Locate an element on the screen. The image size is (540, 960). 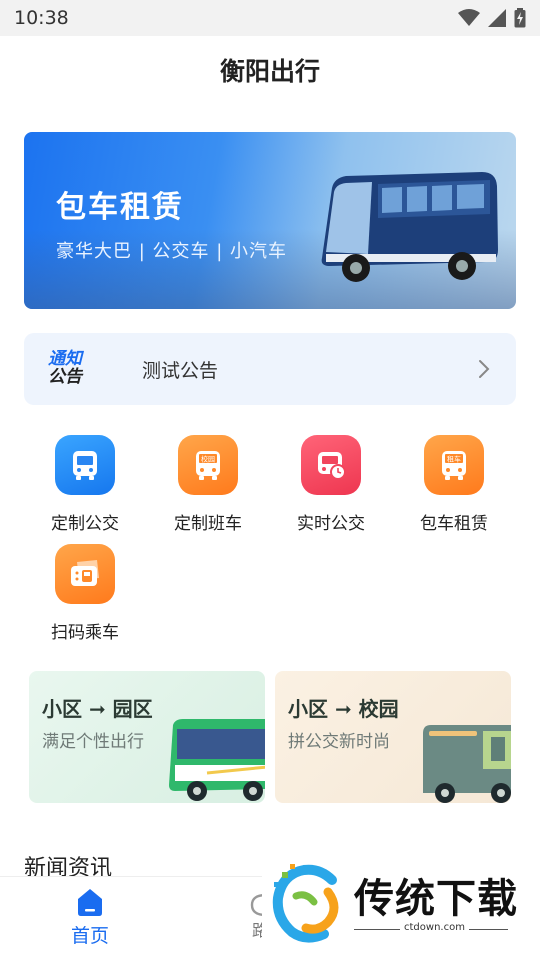
green-bus-illustration is located at coordinates (217, 760).